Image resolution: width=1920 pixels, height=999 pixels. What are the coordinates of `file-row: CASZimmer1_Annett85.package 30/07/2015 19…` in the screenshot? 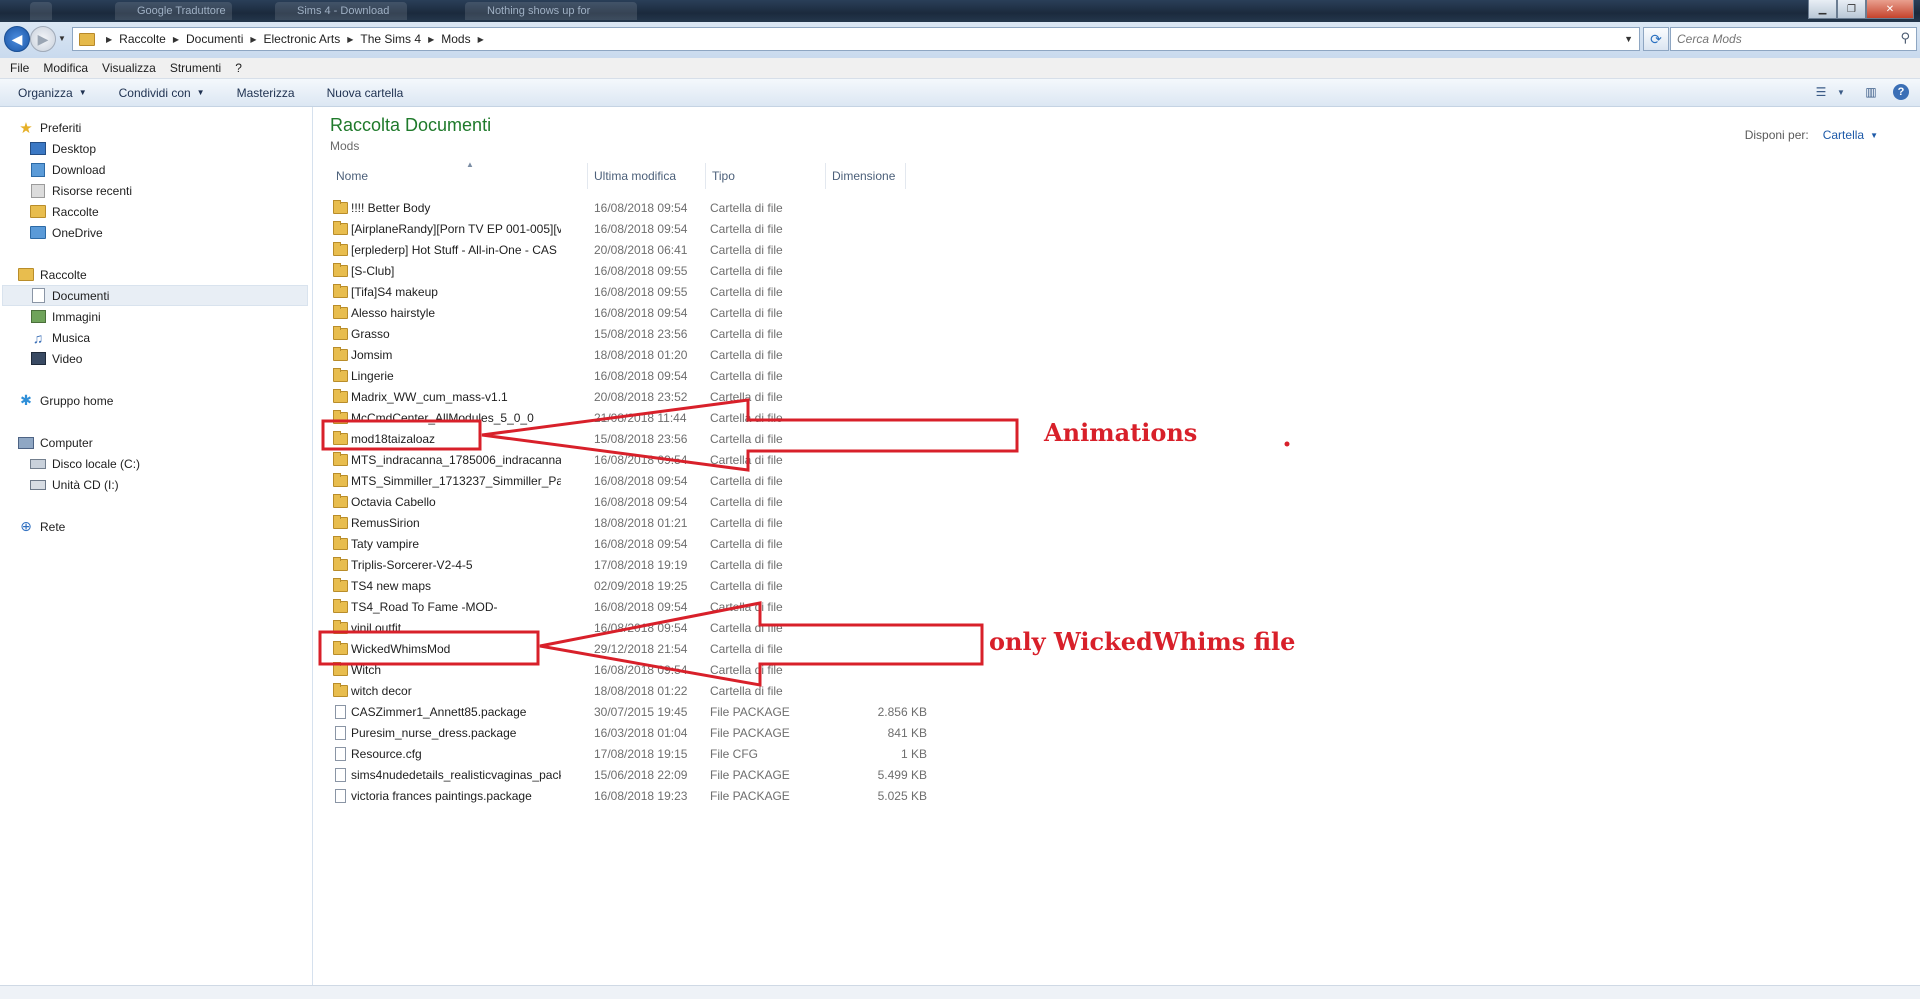 It's located at (780, 712).